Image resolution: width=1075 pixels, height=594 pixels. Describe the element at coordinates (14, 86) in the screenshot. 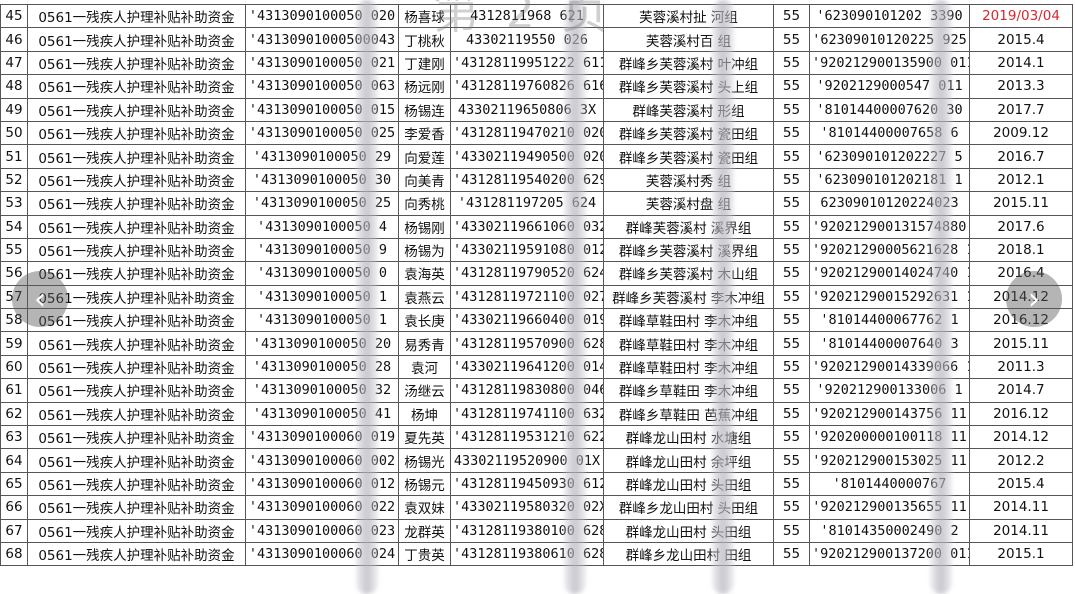

I see `row-number-cell: 48` at that location.